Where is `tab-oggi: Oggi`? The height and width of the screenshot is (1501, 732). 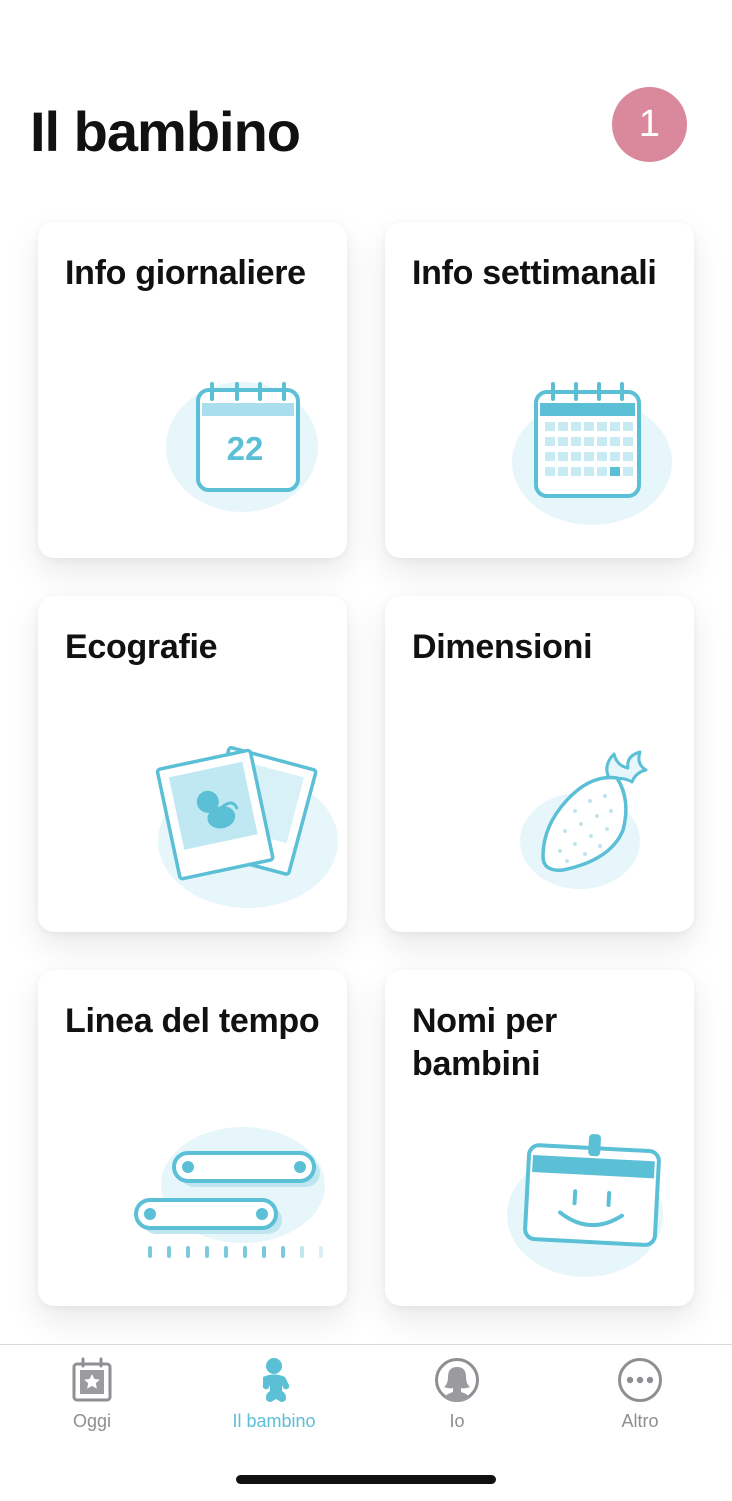 tab-oggi: Oggi is located at coordinates (92, 1402).